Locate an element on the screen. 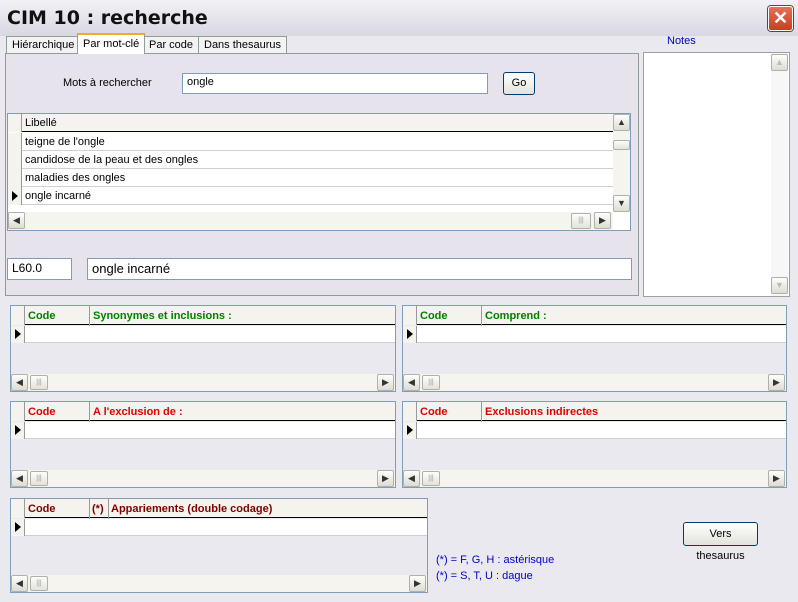  notes-title: Notes is located at coordinates (681, 41).